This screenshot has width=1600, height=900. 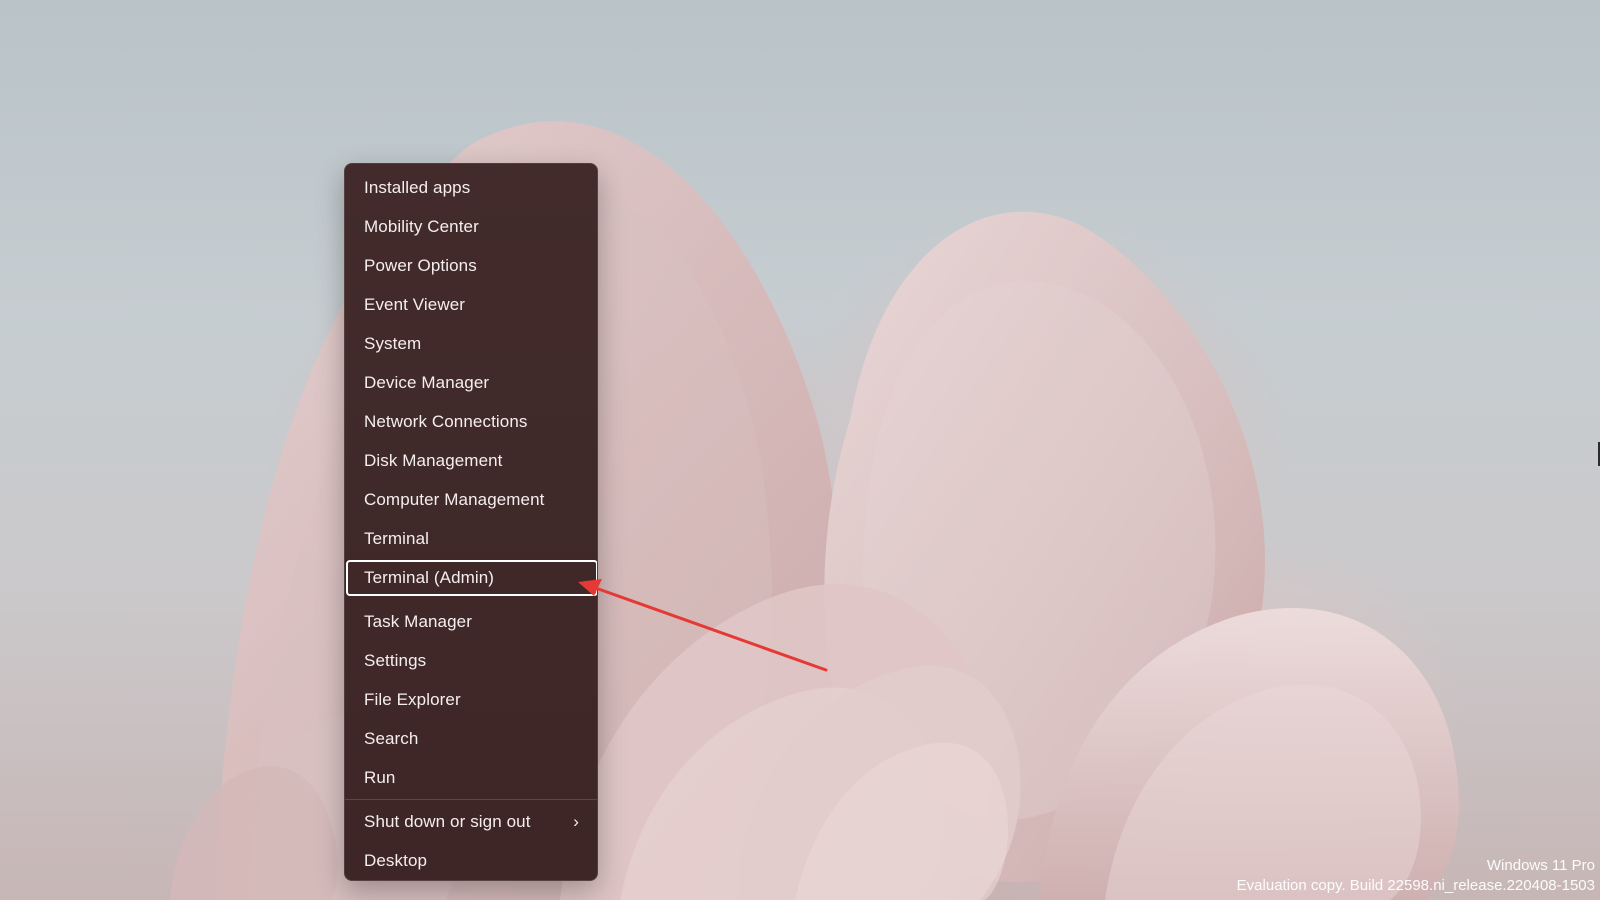 What do you see at coordinates (576, 821) in the screenshot?
I see `chevron-right-icon: ›` at bounding box center [576, 821].